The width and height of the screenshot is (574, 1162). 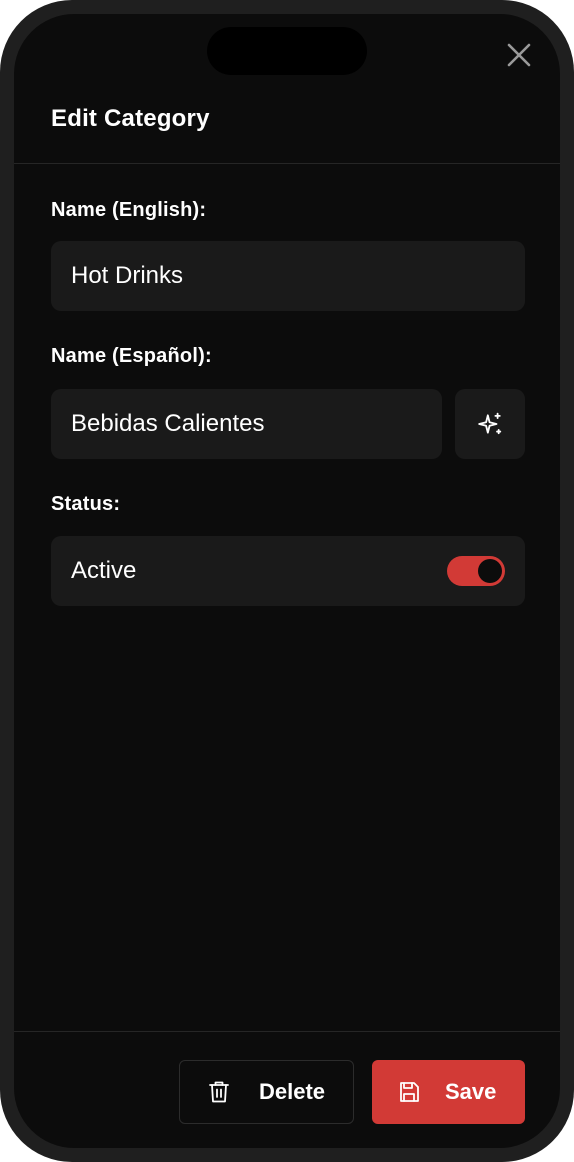 What do you see at coordinates (131, 356) in the screenshot?
I see `name-spanish-label: Name (Español):` at bounding box center [131, 356].